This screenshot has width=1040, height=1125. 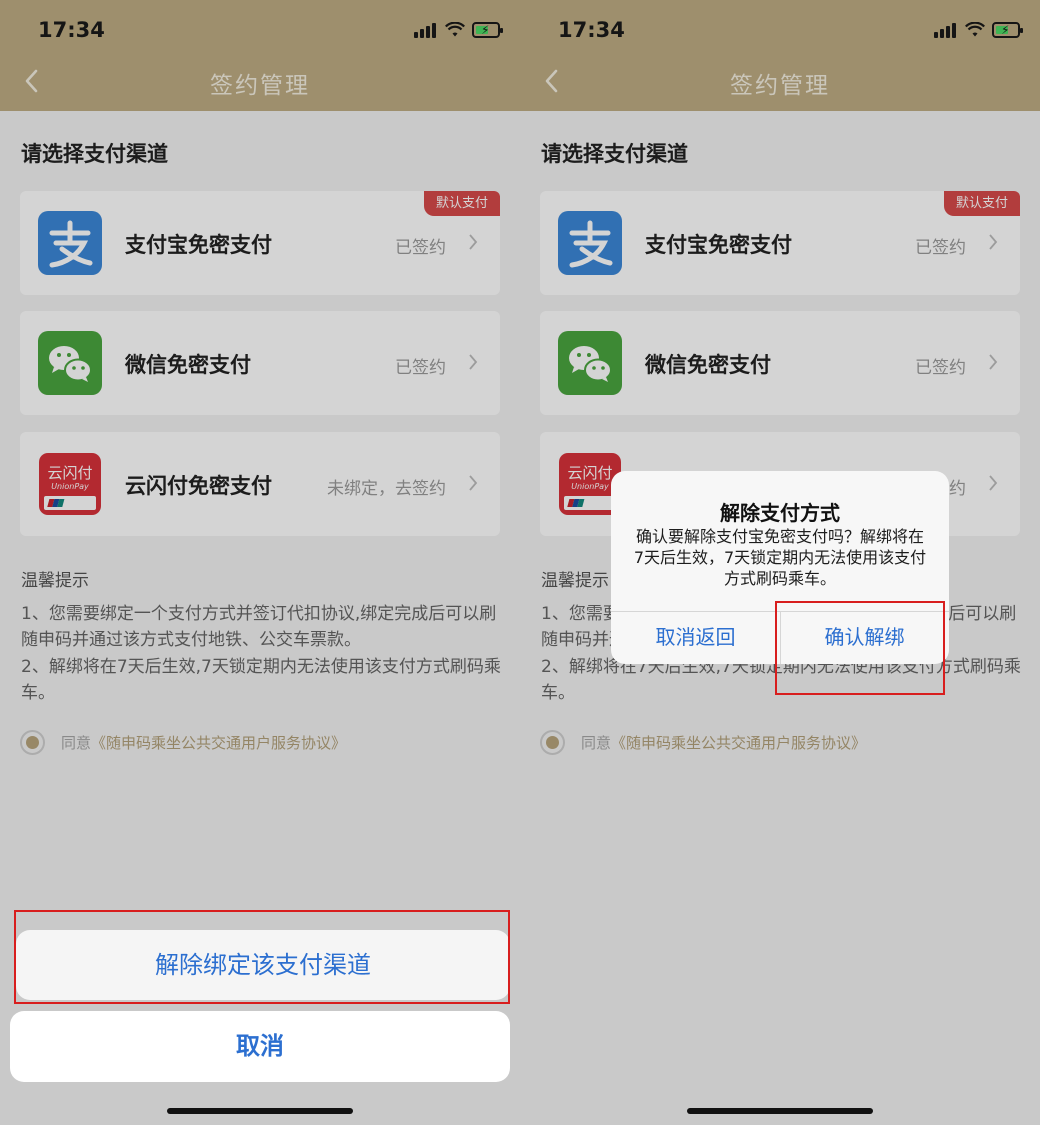 I want to click on dialog-cancel-button: 取消返回, so click(x=695, y=637).